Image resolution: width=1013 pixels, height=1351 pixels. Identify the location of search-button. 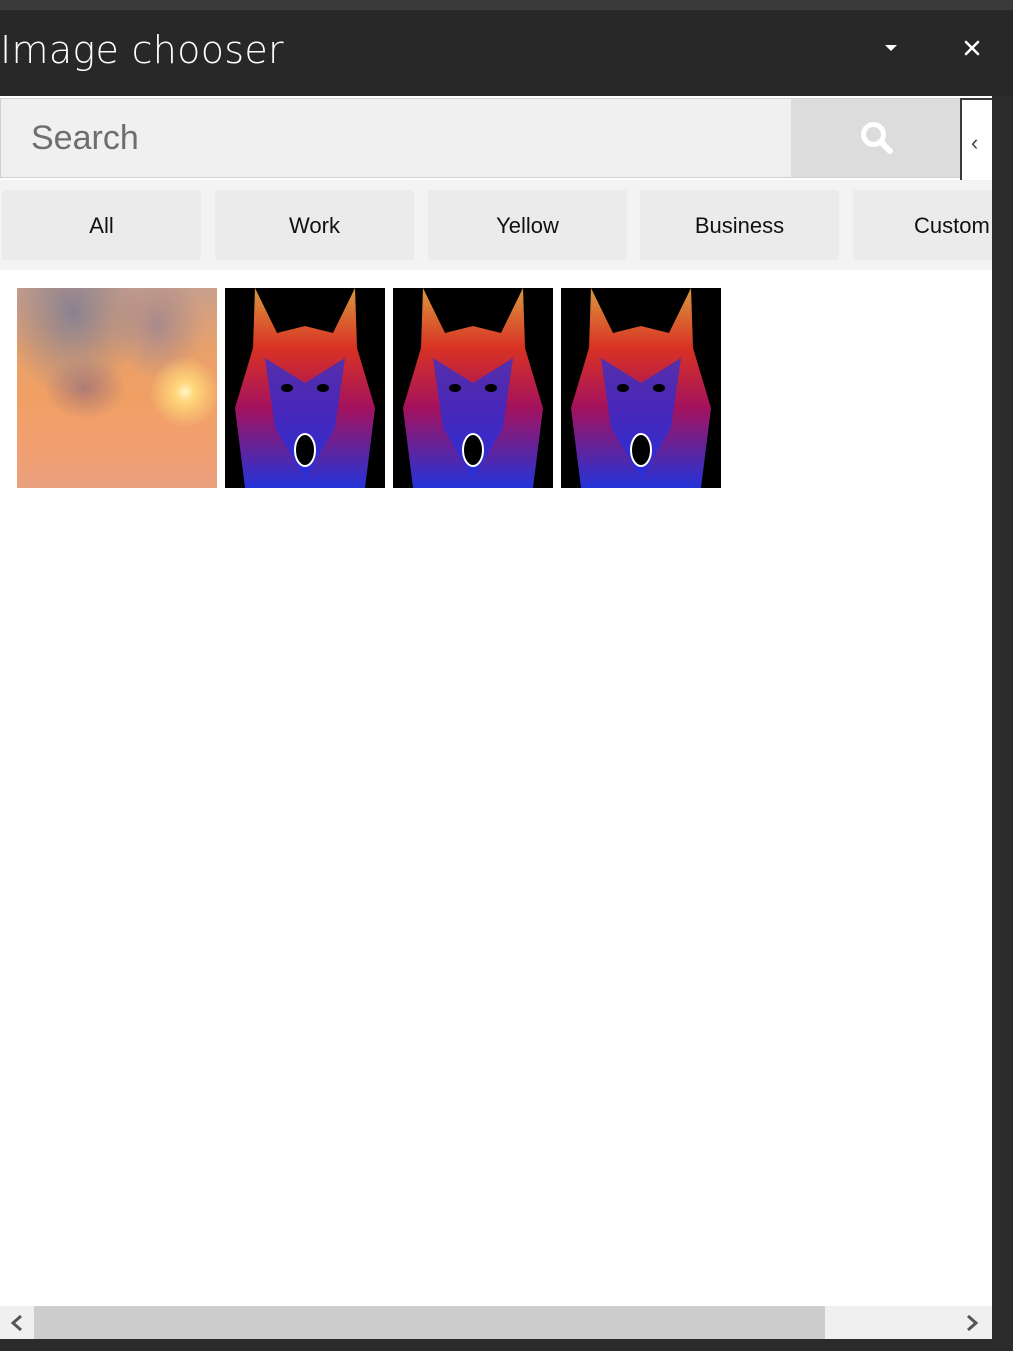
(876, 138).